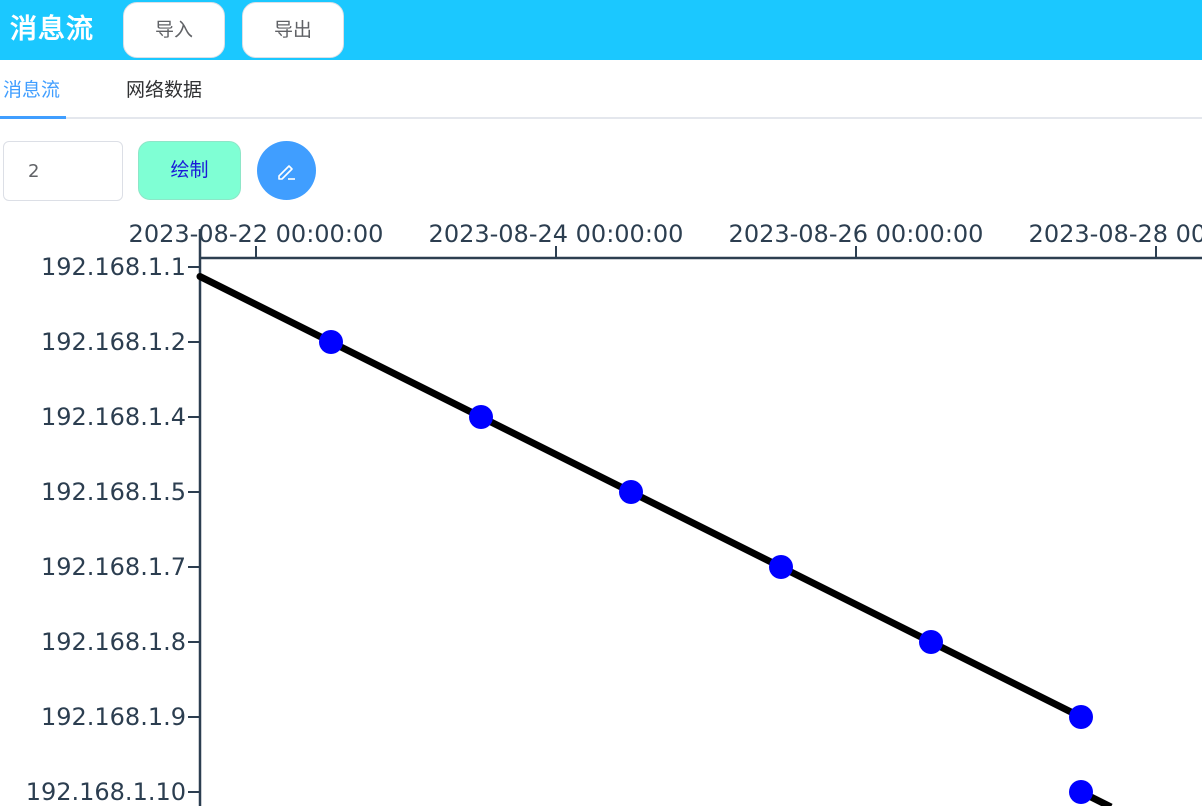 This screenshot has height=806, width=1202. What do you see at coordinates (856, 234) in the screenshot?
I see `x-tick-label: 2023-08-26 00:00:00` at bounding box center [856, 234].